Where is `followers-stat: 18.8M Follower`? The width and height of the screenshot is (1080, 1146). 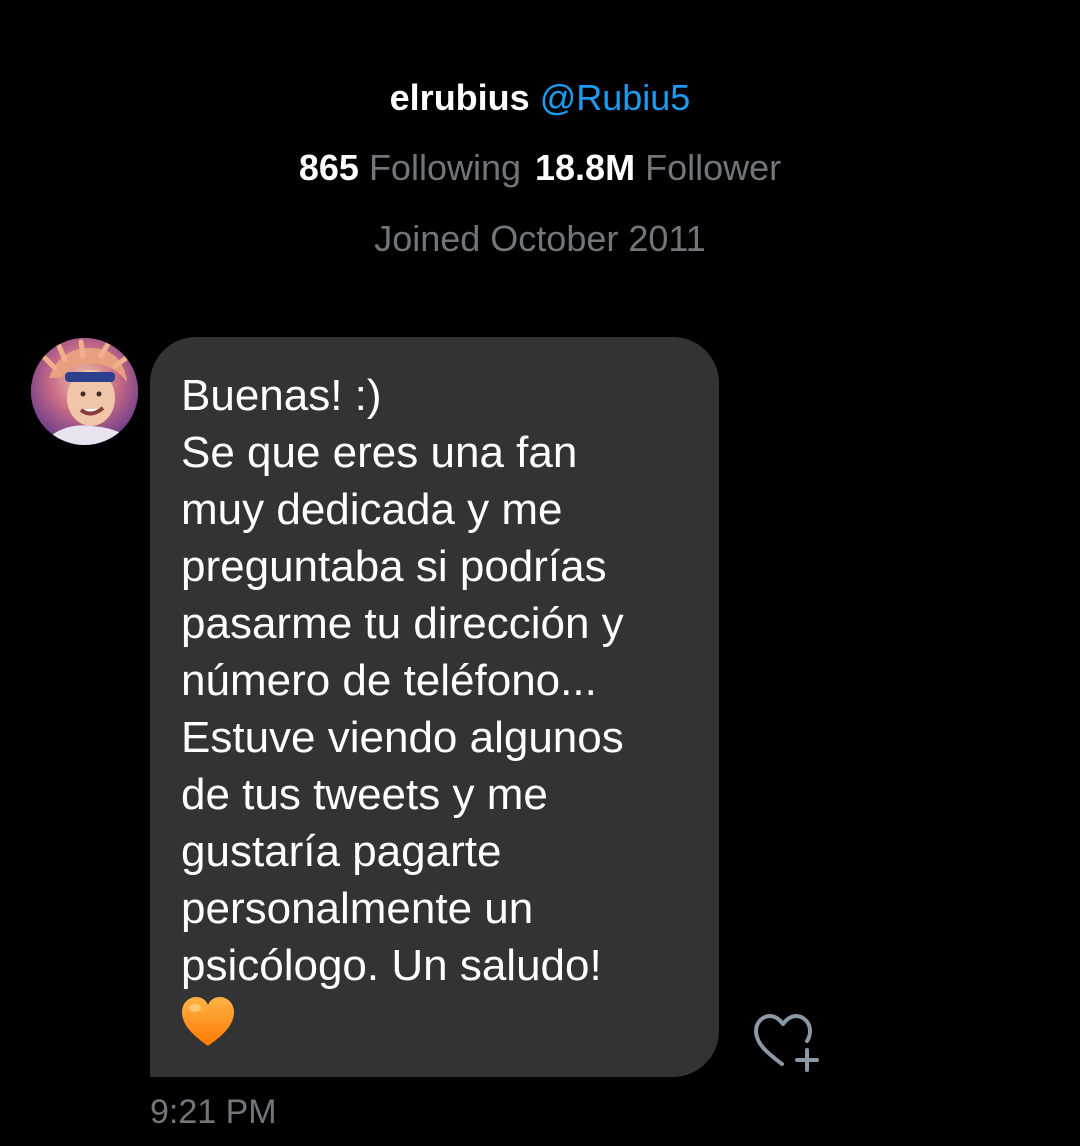 followers-stat: 18.8M Follower is located at coordinates (658, 167).